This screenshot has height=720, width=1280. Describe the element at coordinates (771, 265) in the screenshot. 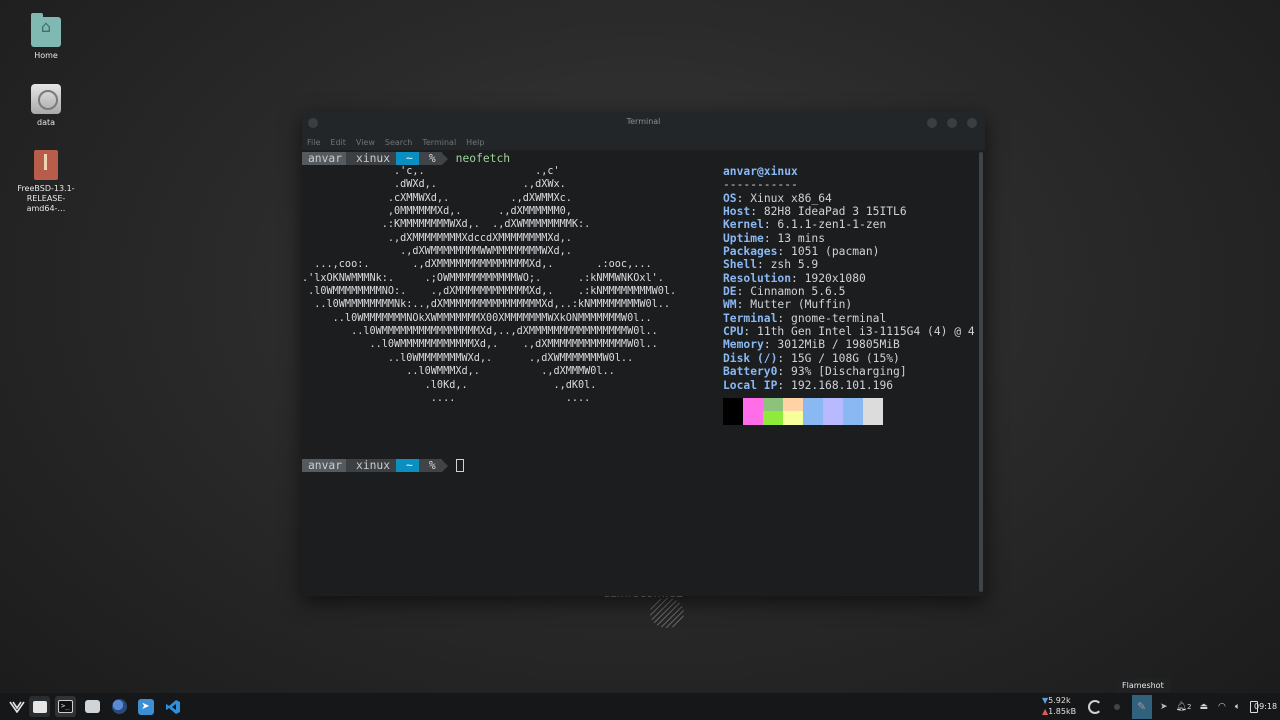

I see `info-shell: Shell: zsh 5.9` at that location.